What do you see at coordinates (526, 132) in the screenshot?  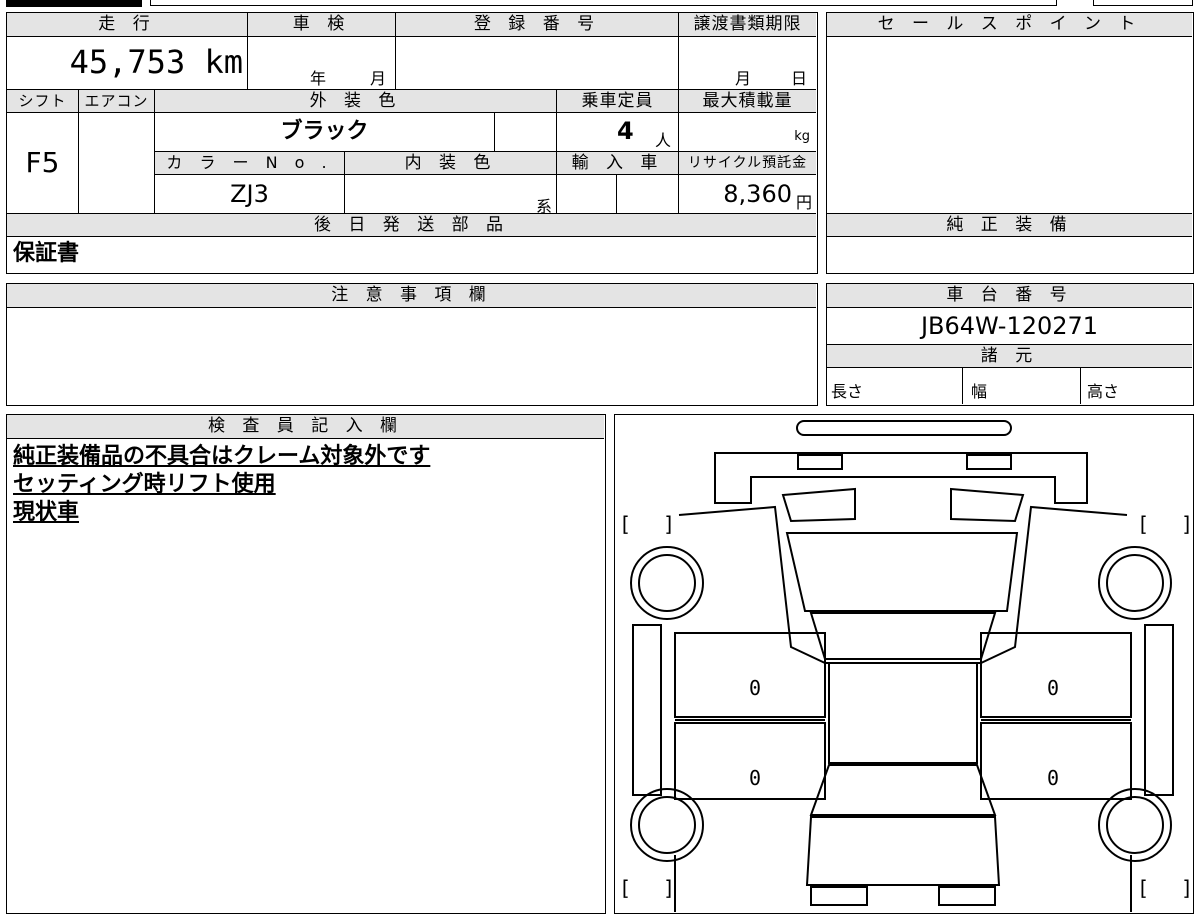 I see `exterior-color-sub` at bounding box center [526, 132].